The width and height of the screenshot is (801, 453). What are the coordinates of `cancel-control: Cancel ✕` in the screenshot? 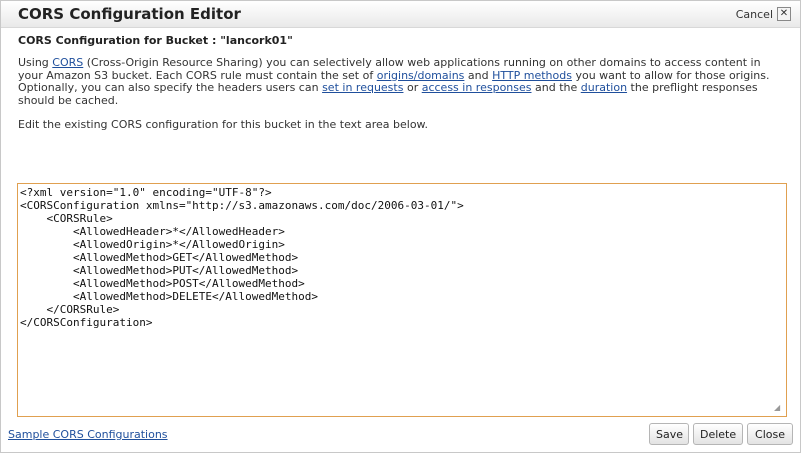 It's located at (763, 14).